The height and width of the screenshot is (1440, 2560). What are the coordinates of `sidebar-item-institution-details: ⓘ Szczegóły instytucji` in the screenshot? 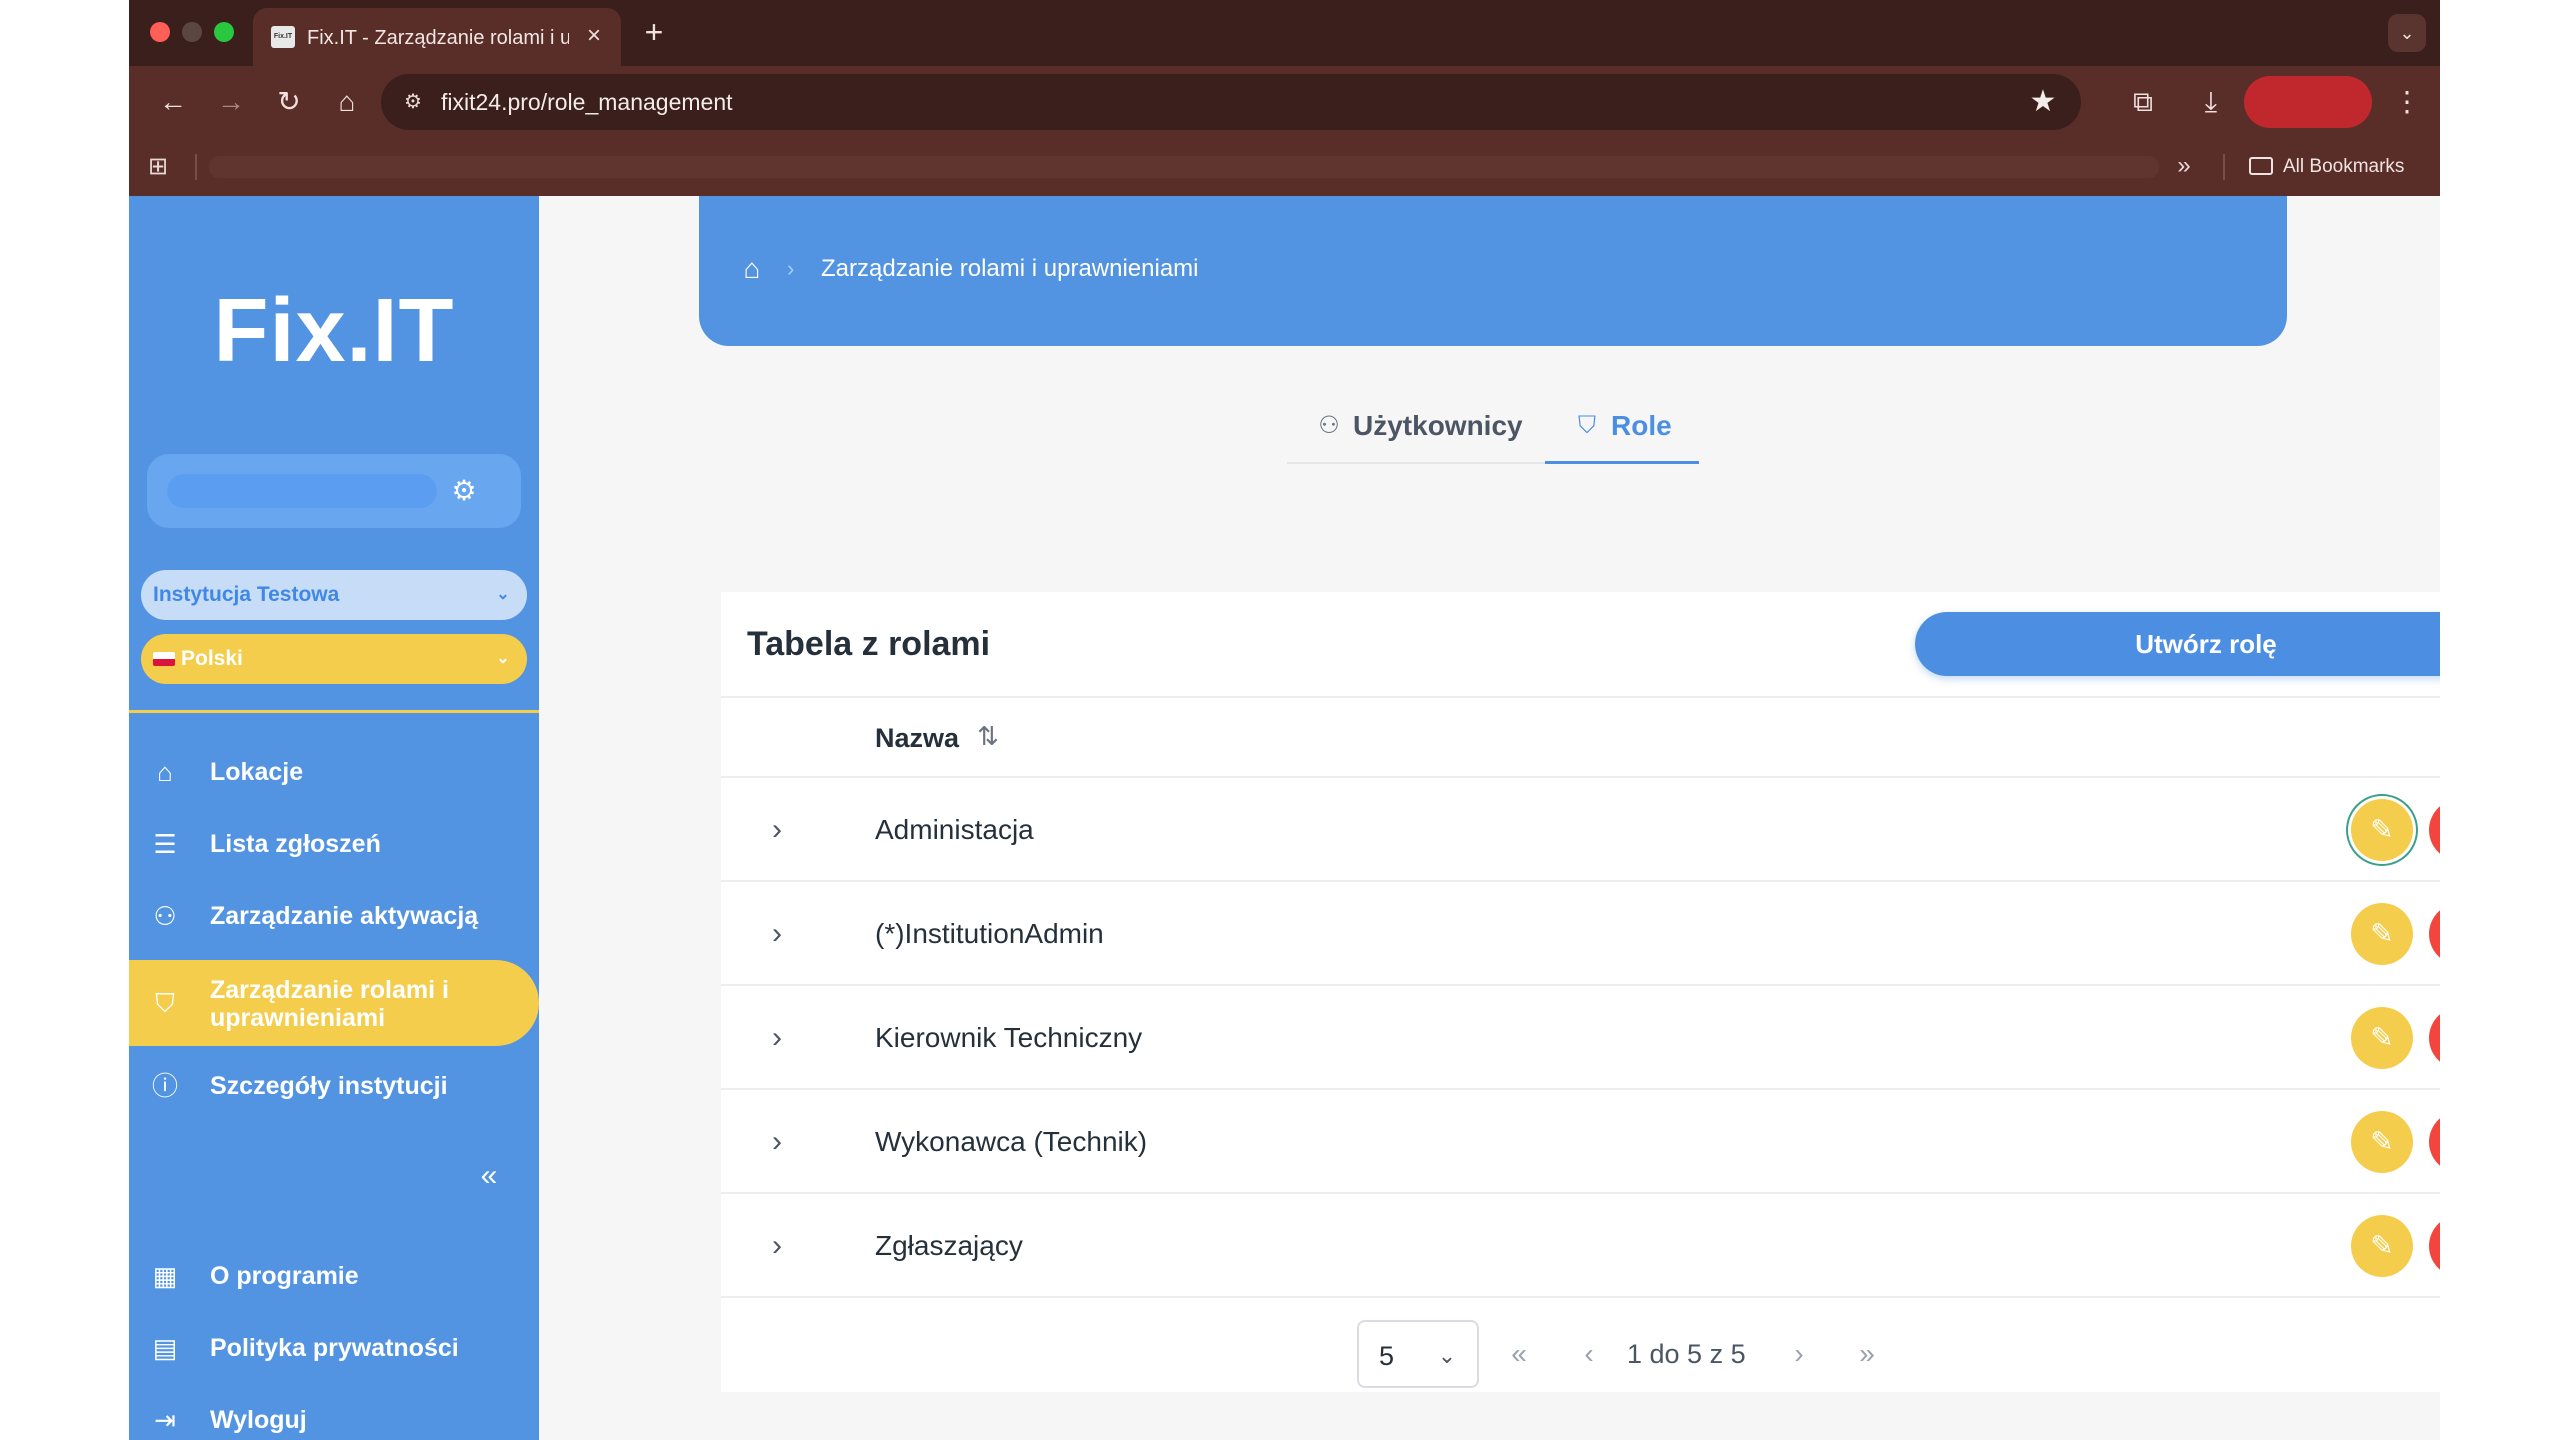 It's located at (334, 1086).